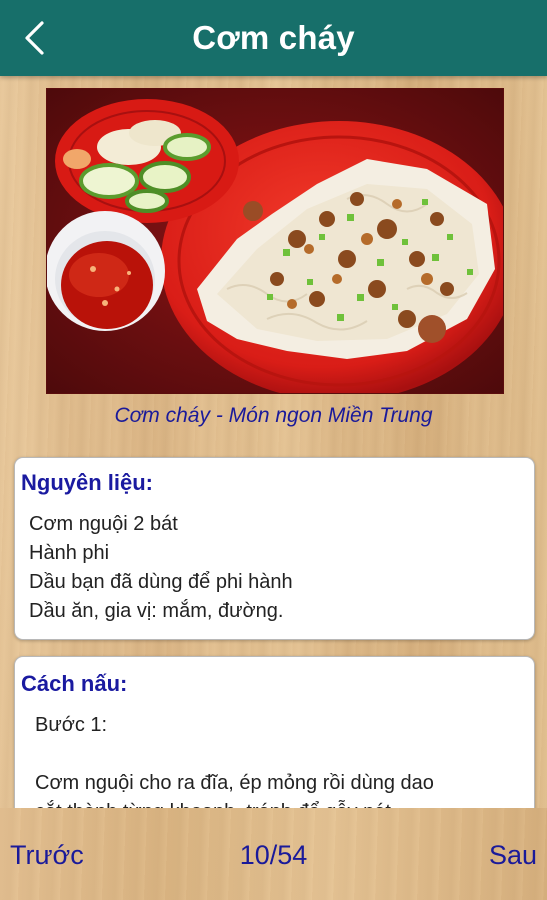 The image size is (547, 900). What do you see at coordinates (161, 582) in the screenshot?
I see `ingredient-item: Dầu bạn đã dùng để phi hành` at bounding box center [161, 582].